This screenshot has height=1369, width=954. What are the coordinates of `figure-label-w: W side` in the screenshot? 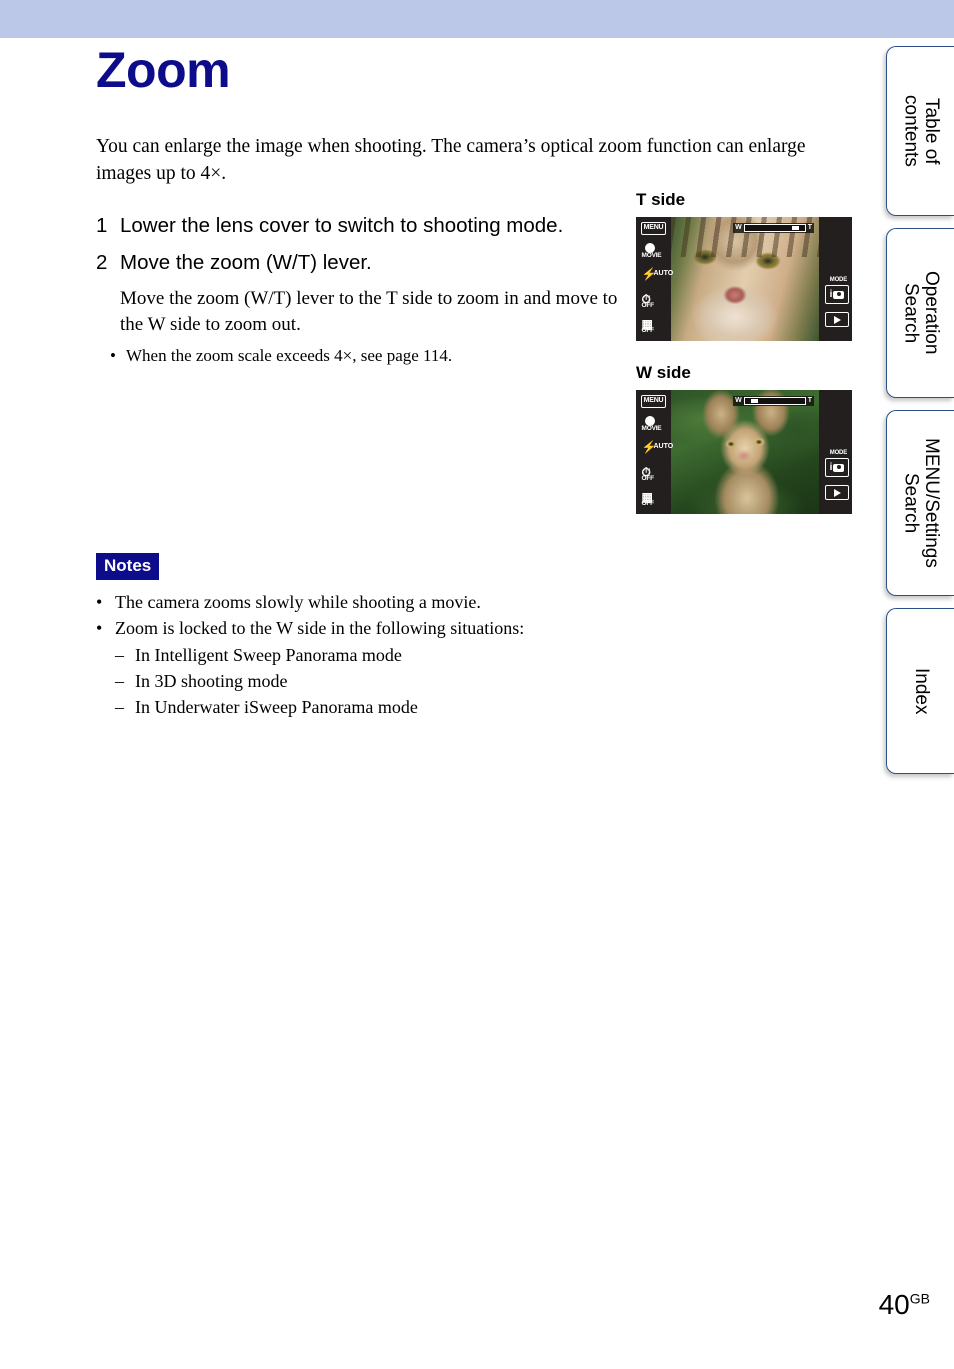 It's located at (663, 372).